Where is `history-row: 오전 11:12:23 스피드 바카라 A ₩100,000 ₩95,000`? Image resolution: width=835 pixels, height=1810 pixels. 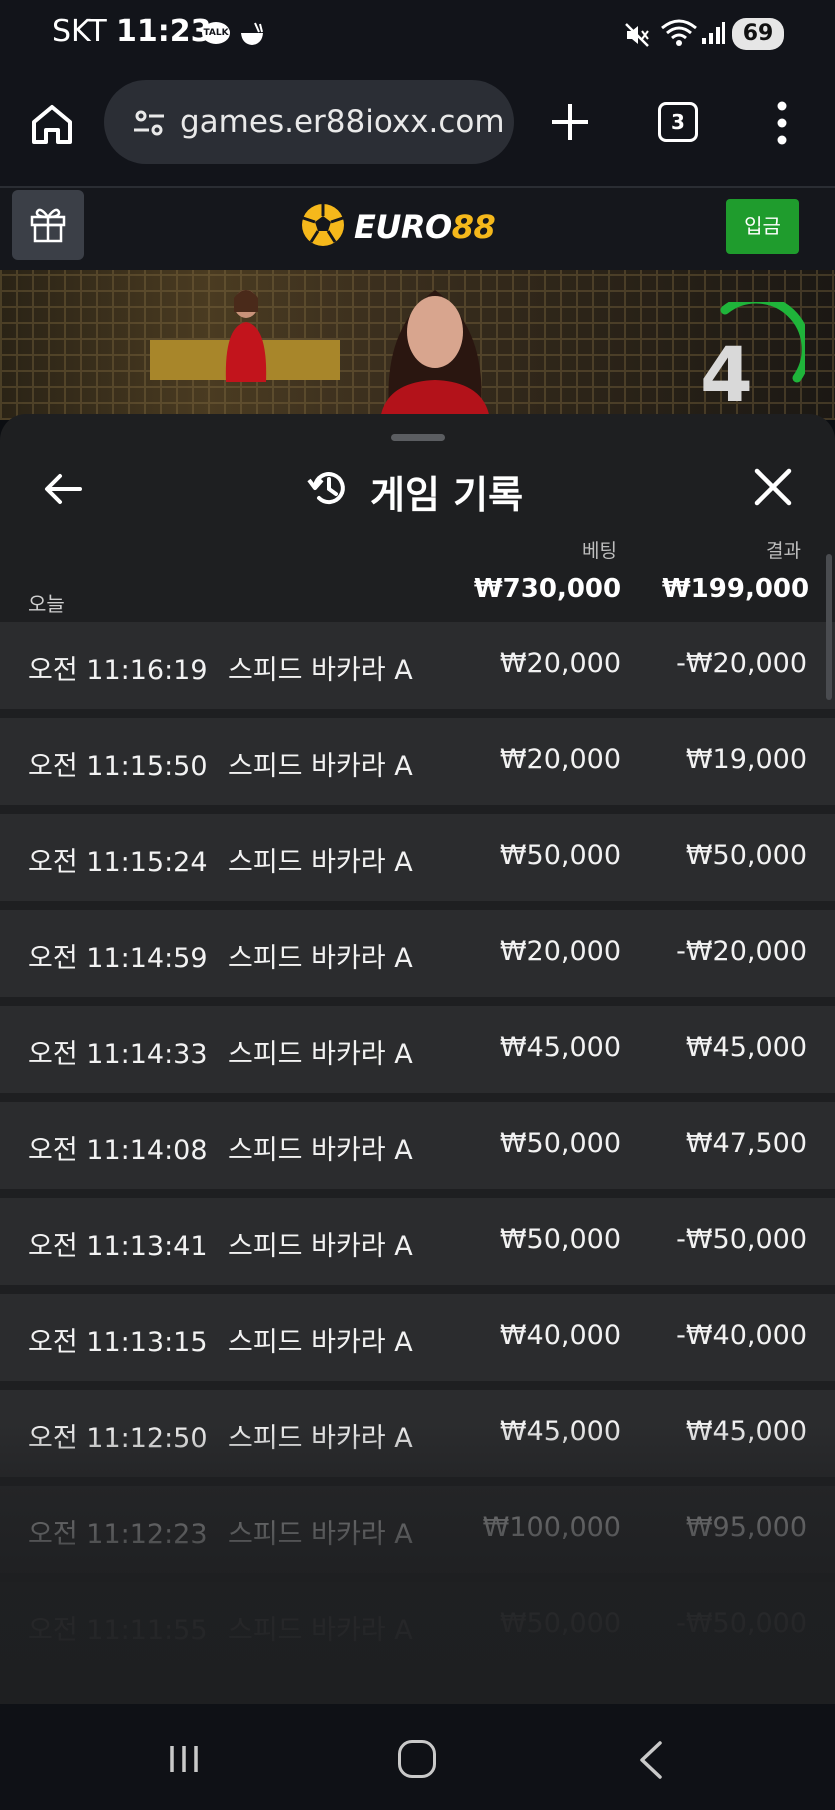 history-row: 오전 11:12:23 스피드 바카라 A ₩100,000 ₩95,000 is located at coordinates (417, 1529).